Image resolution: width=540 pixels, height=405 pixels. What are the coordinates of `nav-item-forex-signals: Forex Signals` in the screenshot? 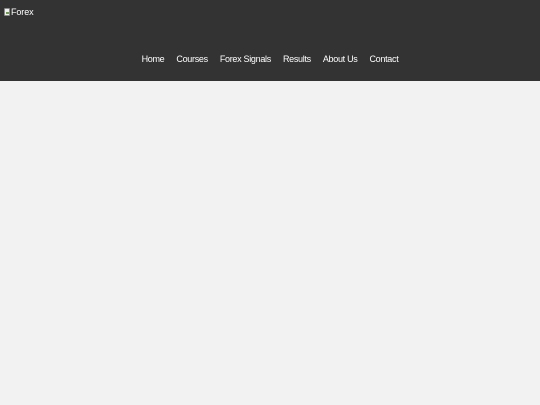 It's located at (245, 59).